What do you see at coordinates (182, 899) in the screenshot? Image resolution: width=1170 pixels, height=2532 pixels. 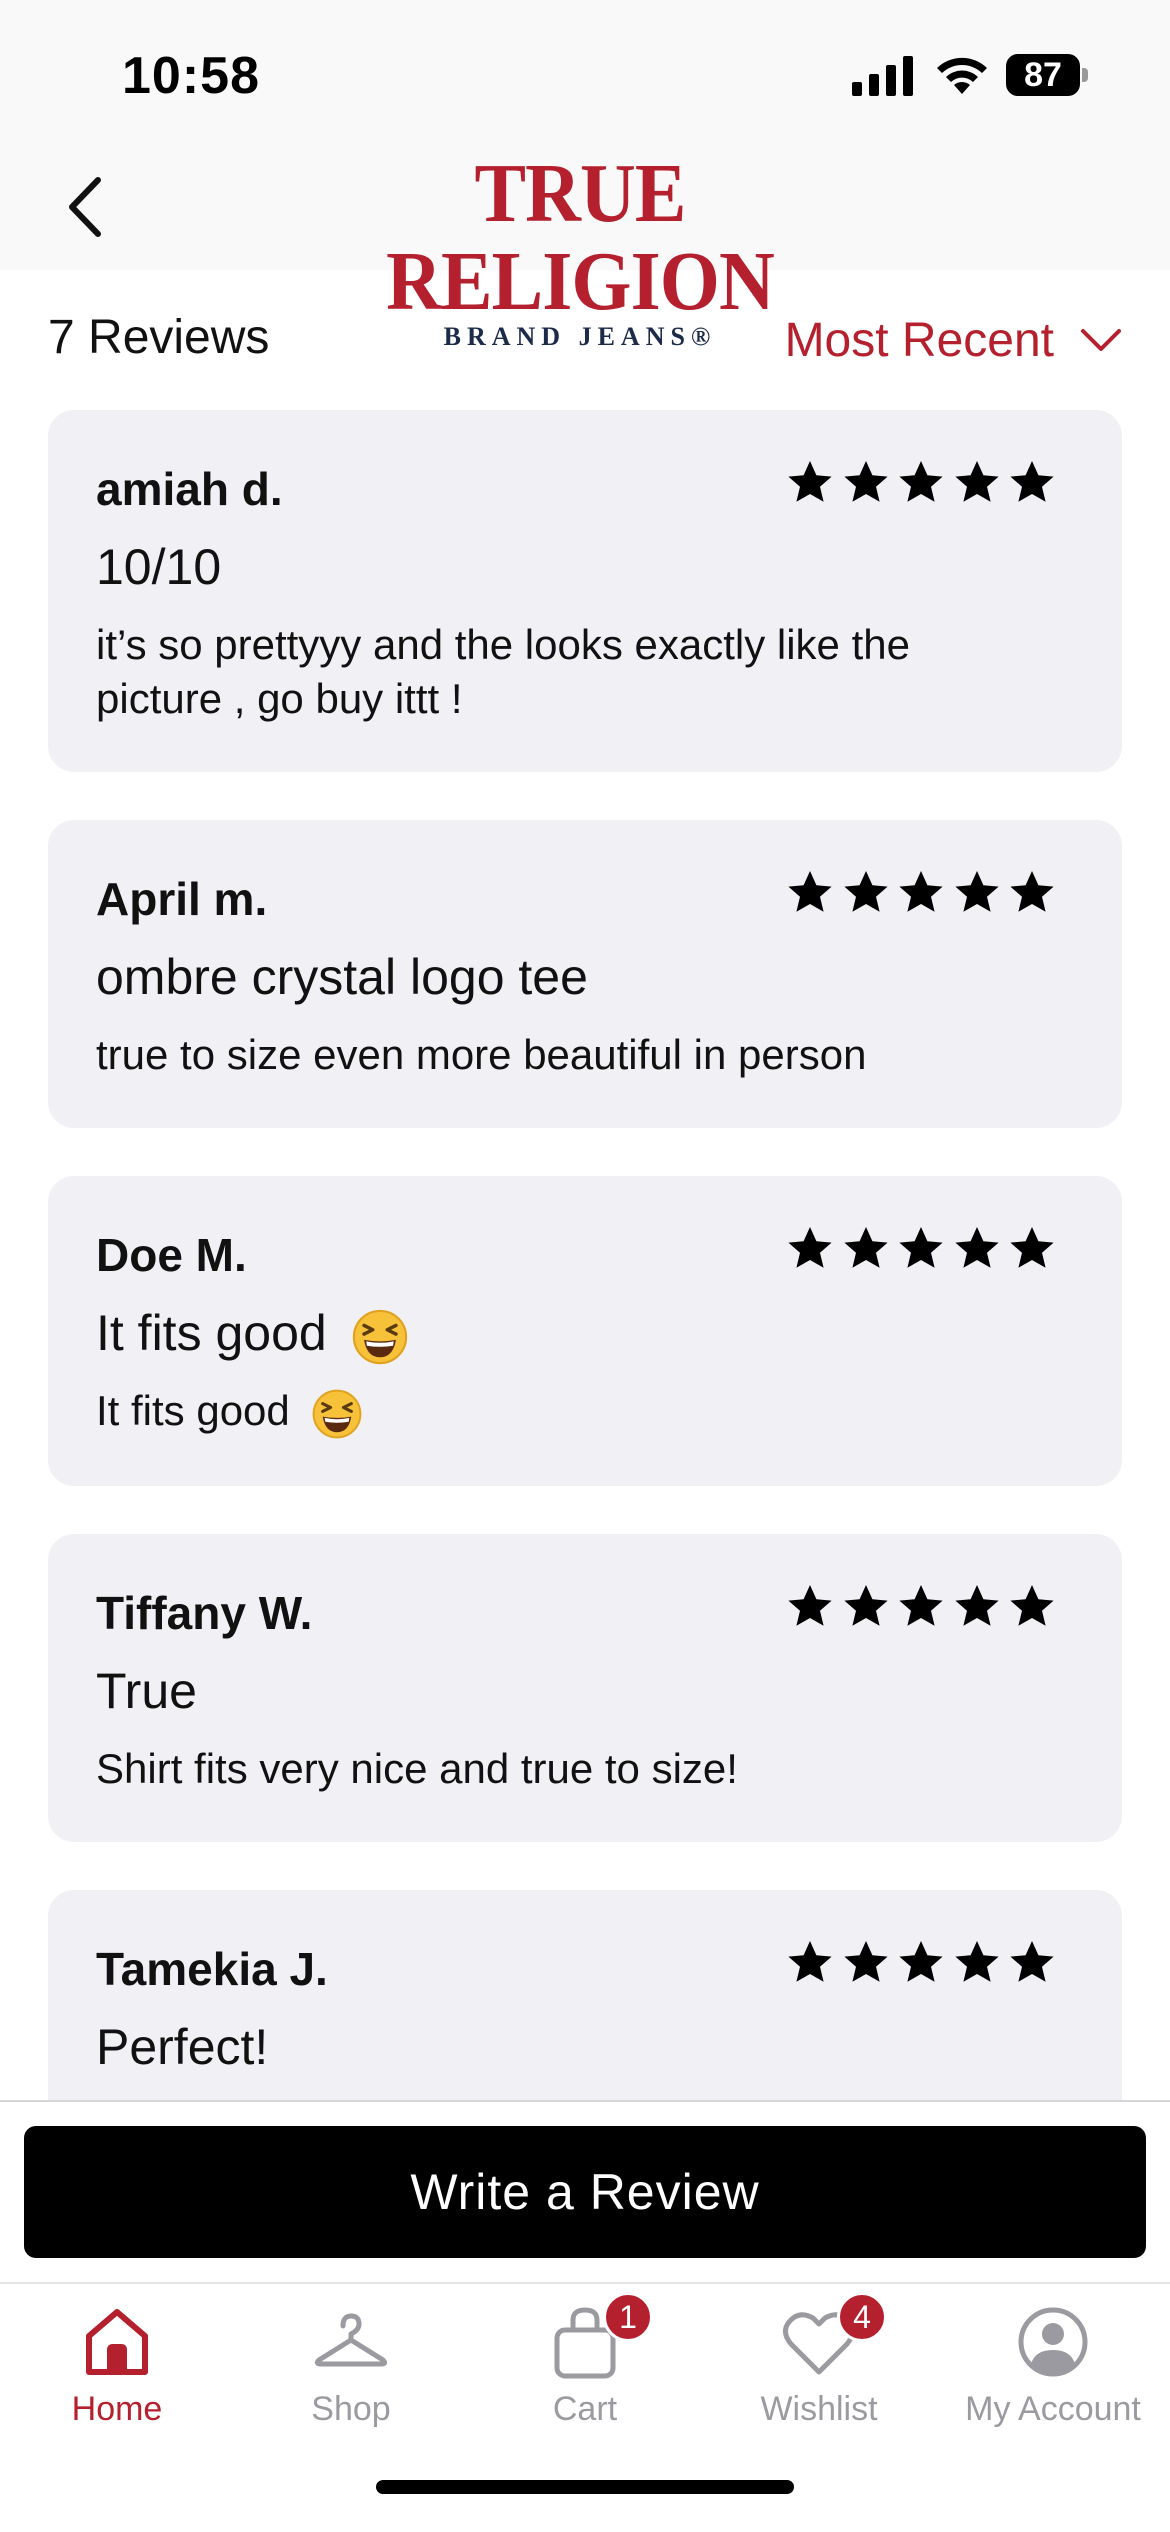 I see `reviewer-name: April m.` at bounding box center [182, 899].